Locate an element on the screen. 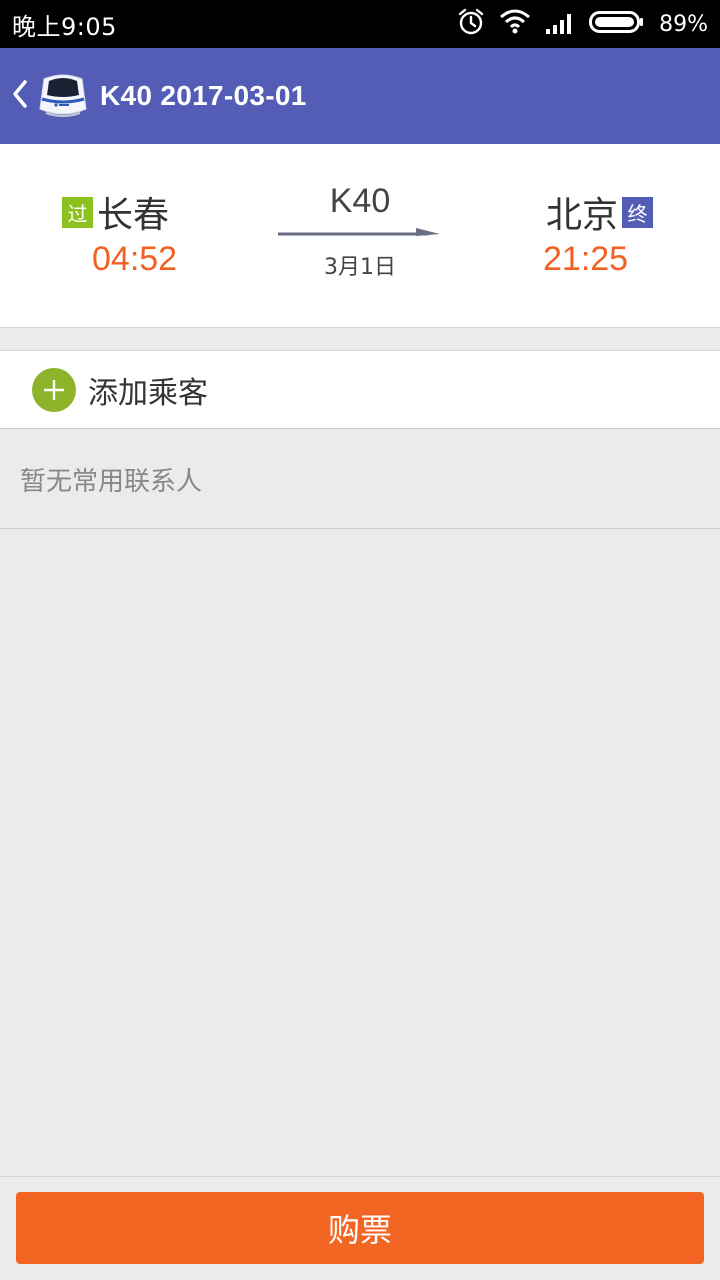 The image size is (720, 1280). battery-icon is located at coordinates (617, 24).